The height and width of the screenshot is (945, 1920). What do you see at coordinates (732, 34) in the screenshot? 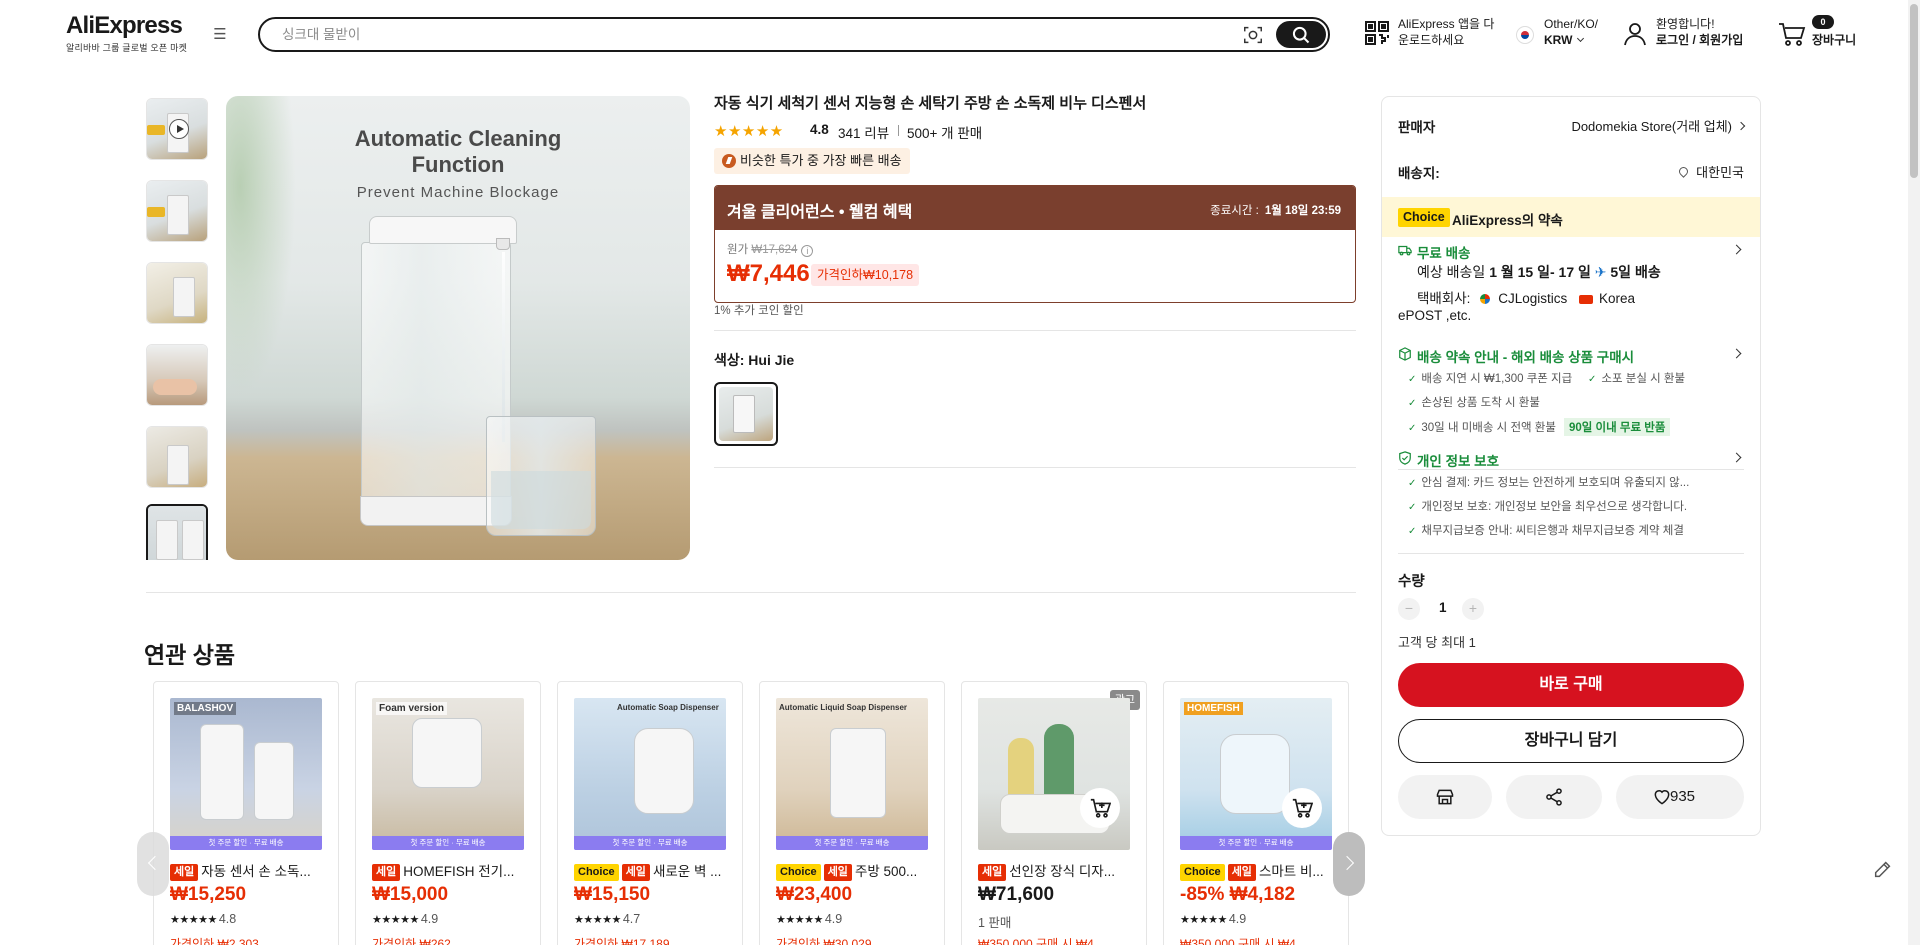
I see `search-input` at bounding box center [732, 34].